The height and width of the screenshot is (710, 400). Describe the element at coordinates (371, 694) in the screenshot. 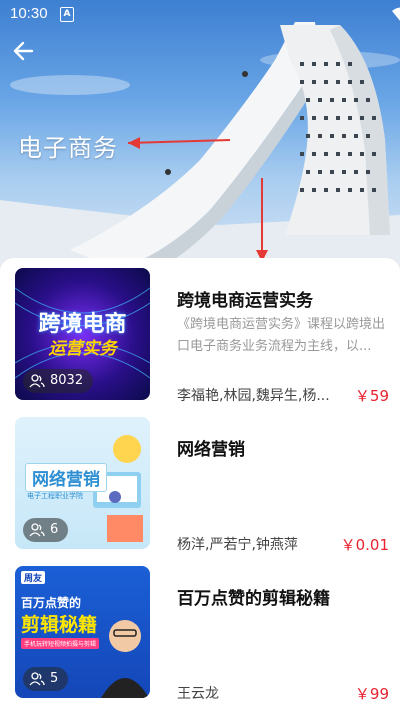

I see `course-price: ￥99` at that location.